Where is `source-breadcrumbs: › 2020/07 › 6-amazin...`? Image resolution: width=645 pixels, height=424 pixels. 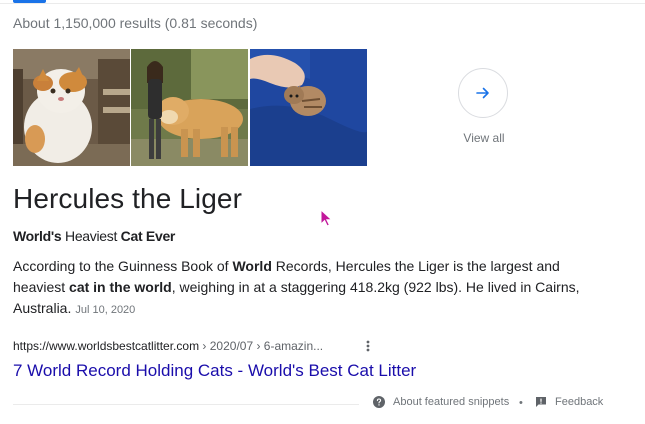 source-breadcrumbs: › 2020/07 › 6-amazin... is located at coordinates (261, 346).